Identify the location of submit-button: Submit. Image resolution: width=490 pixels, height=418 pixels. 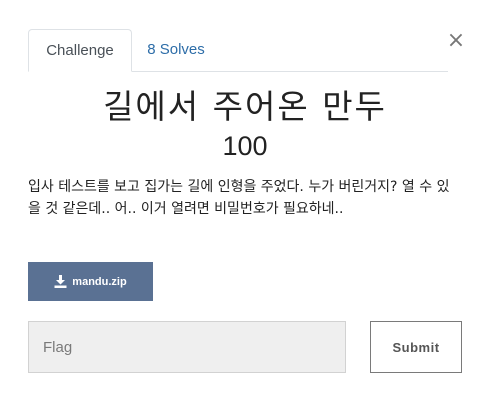
(416, 347).